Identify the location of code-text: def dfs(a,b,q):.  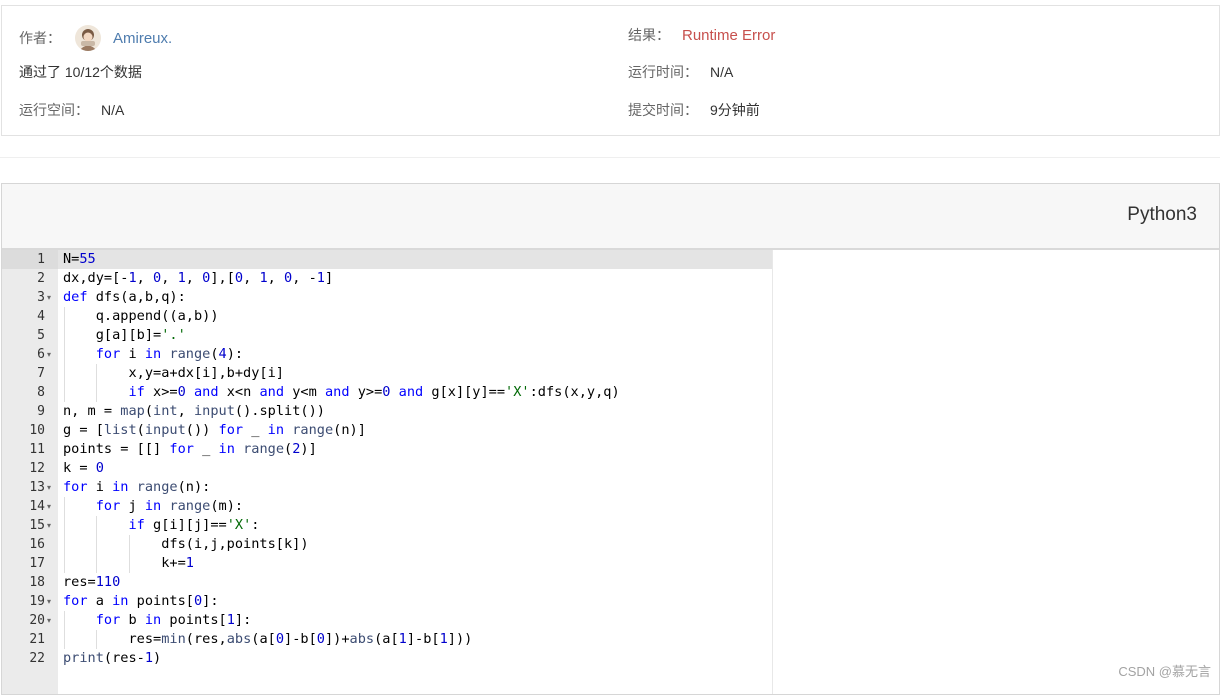
(124, 297).